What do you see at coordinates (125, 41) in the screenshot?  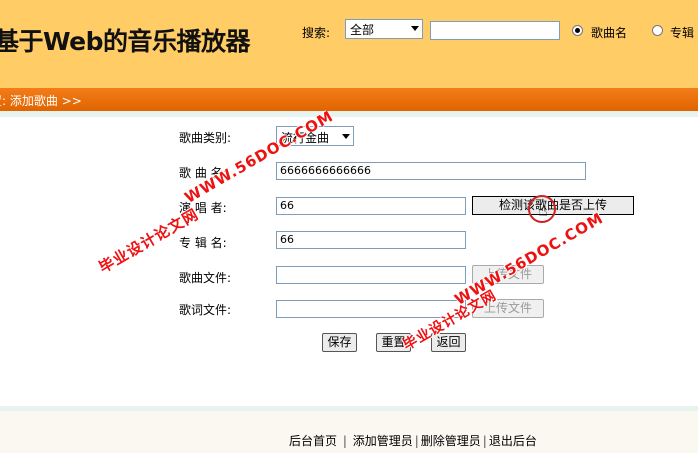 I see `app-title: 基于Web的音乐播放器` at bounding box center [125, 41].